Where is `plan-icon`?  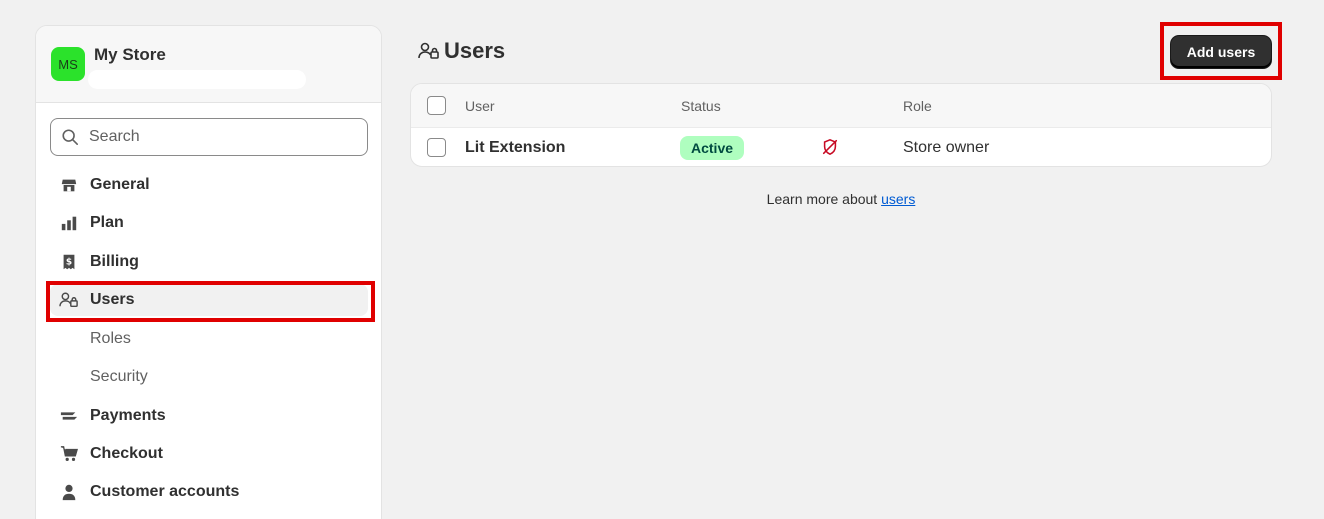 plan-icon is located at coordinates (69, 223).